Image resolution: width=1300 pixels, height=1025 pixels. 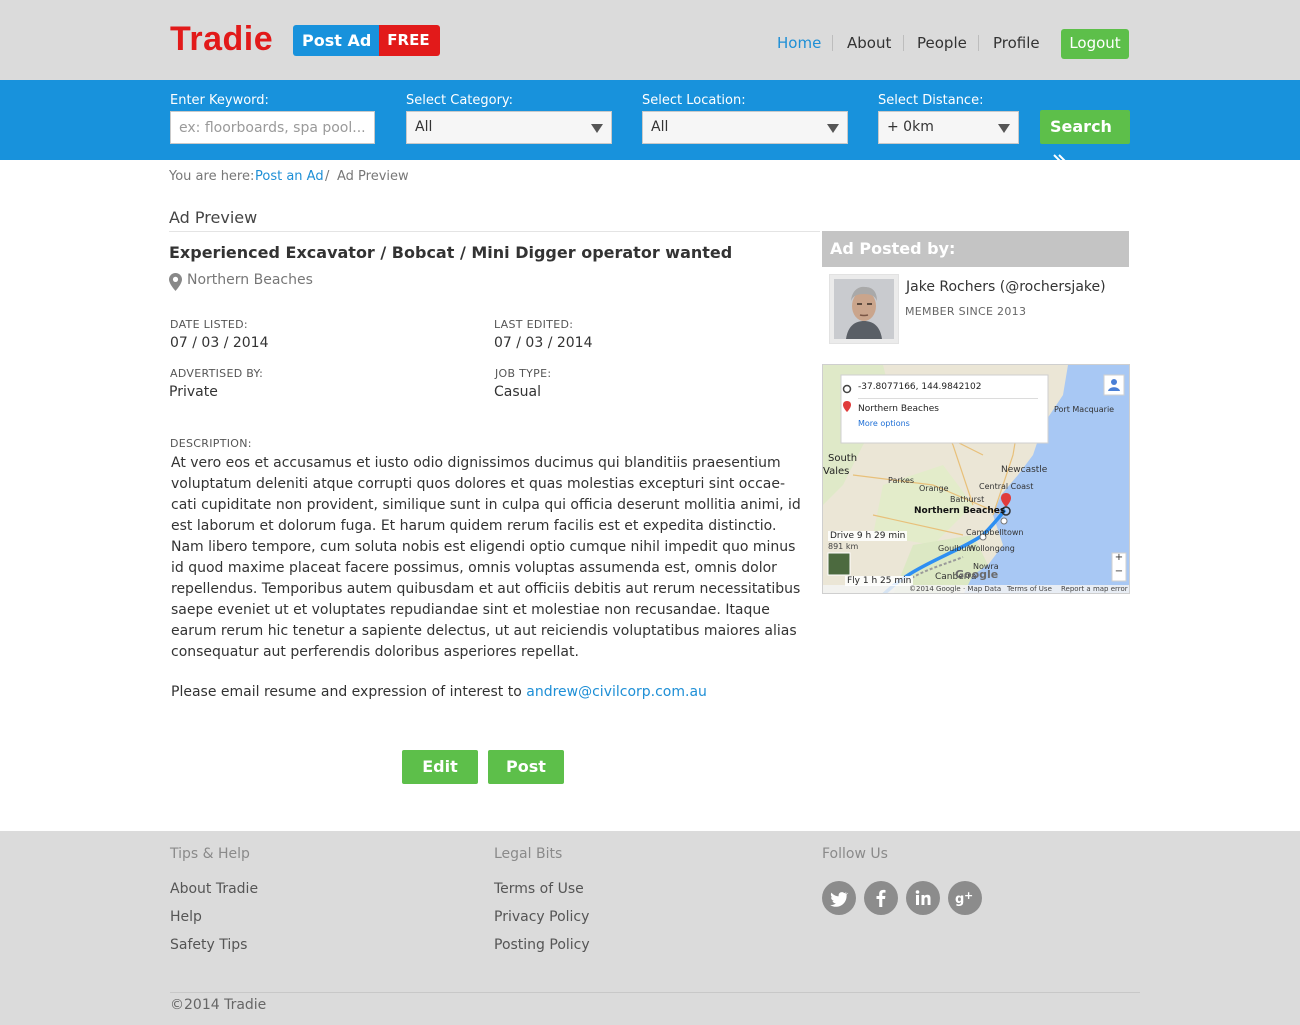 What do you see at coordinates (193, 392) in the screenshot?
I see `advertised-by-value: Private` at bounding box center [193, 392].